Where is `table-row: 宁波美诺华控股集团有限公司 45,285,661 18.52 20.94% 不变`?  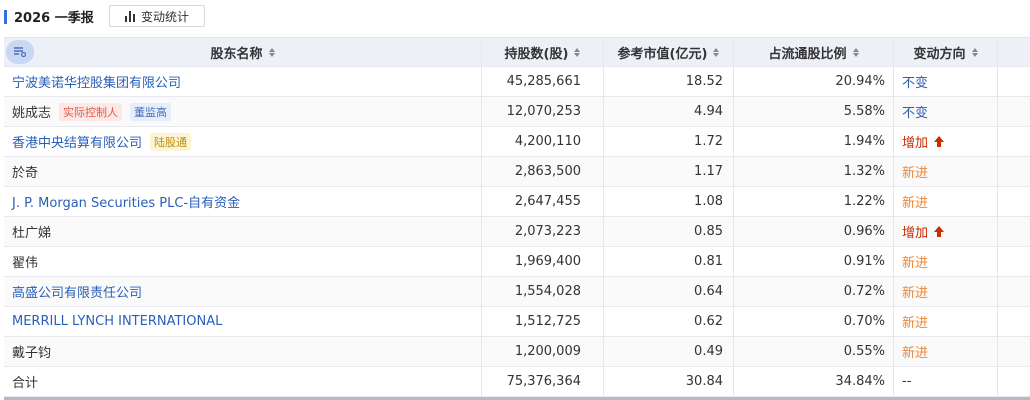 table-row: 宁波美诺华控股集团有限公司 45,285,661 18.52 20.94% 不变 is located at coordinates (517, 82).